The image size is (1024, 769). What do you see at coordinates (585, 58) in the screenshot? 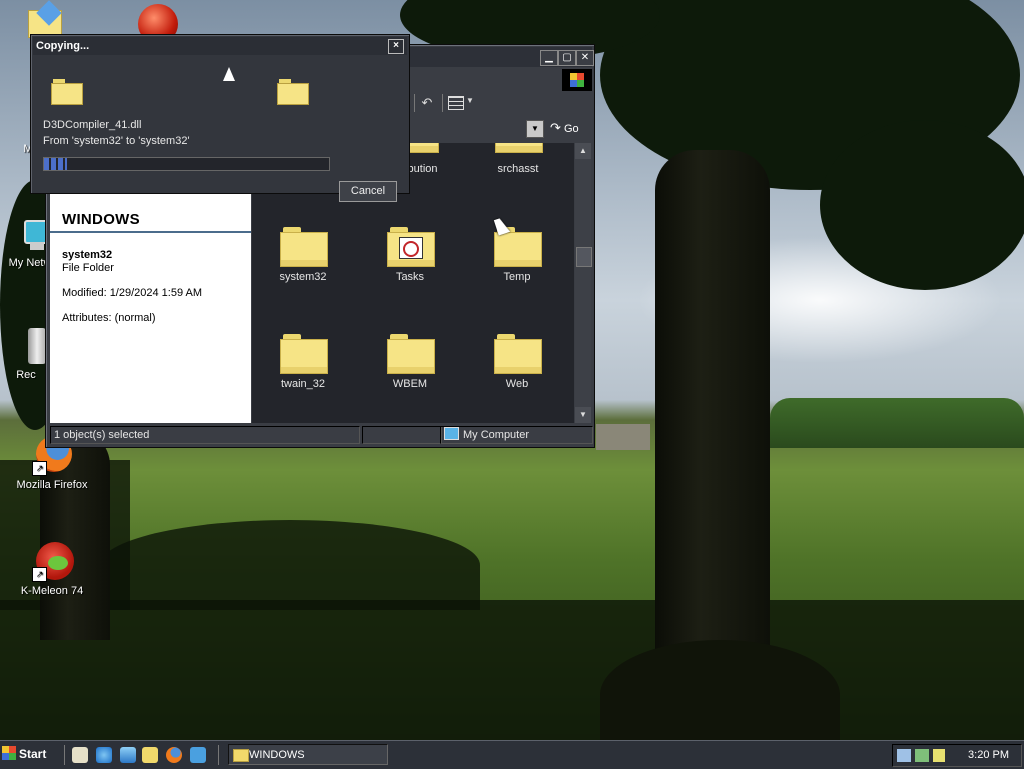
I see `close-button: ✕` at bounding box center [585, 58].